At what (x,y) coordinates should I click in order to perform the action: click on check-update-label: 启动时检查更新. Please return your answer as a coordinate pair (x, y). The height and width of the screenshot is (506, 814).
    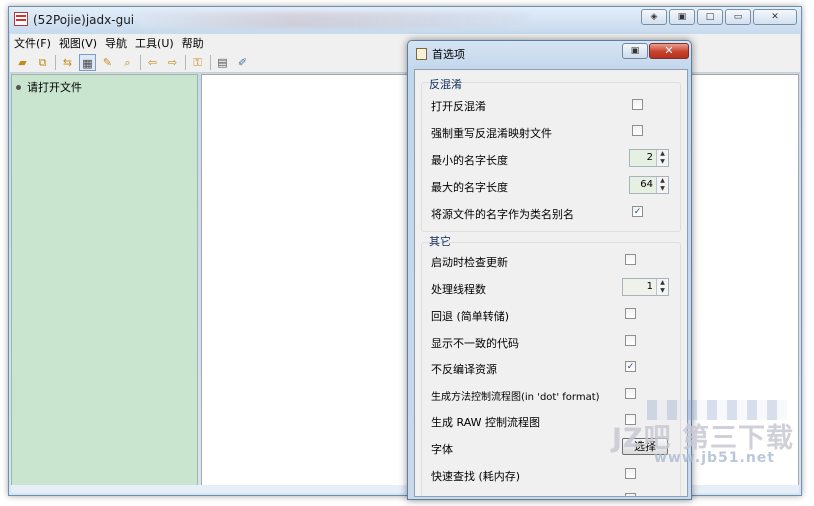
    Looking at the image, I should click on (469, 262).